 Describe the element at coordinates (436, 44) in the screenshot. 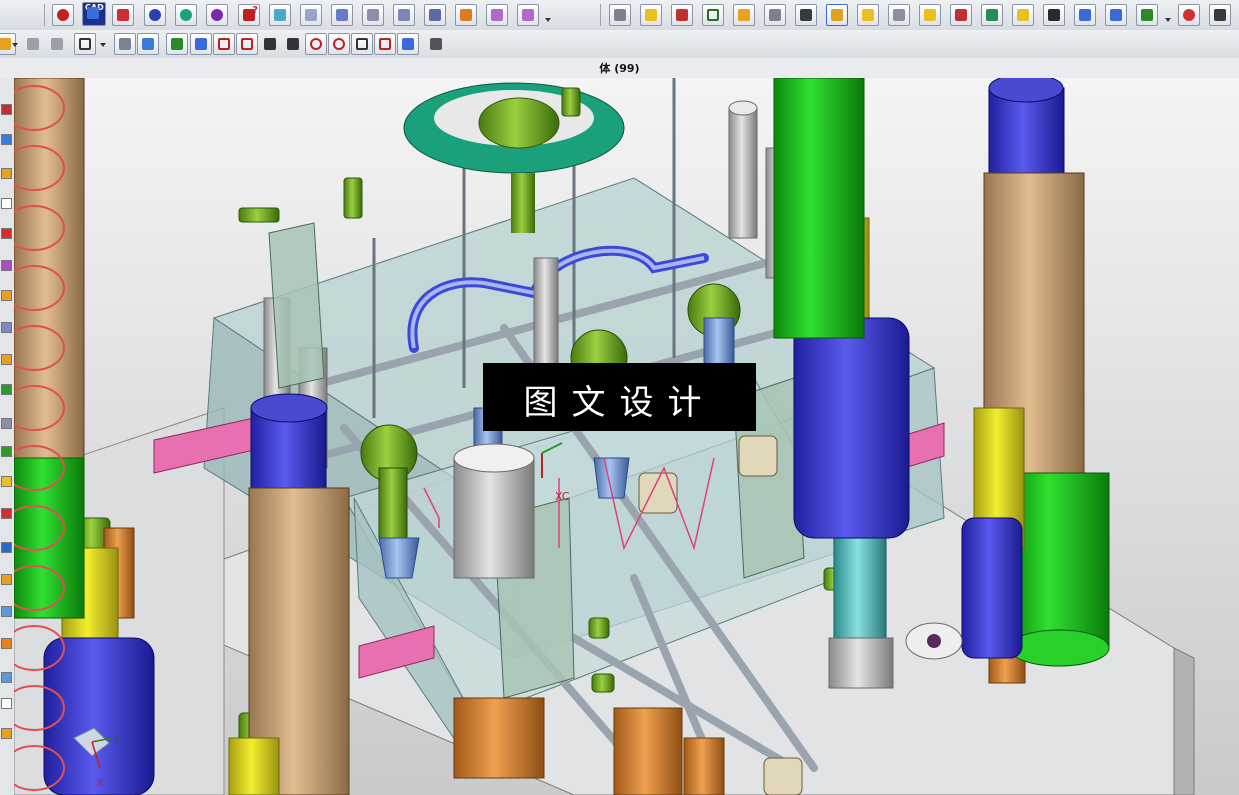

I see `grid-icon` at that location.